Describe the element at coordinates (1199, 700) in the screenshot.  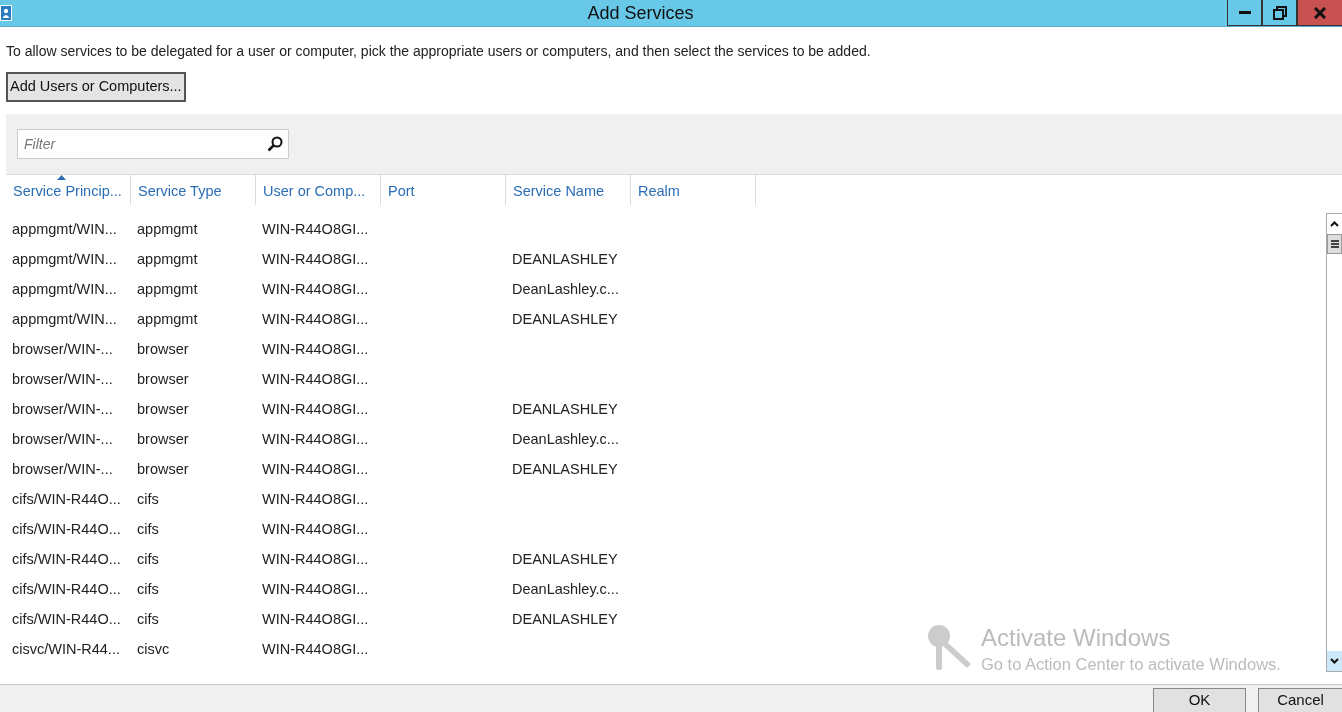
I see `ok-button: OK` at that location.